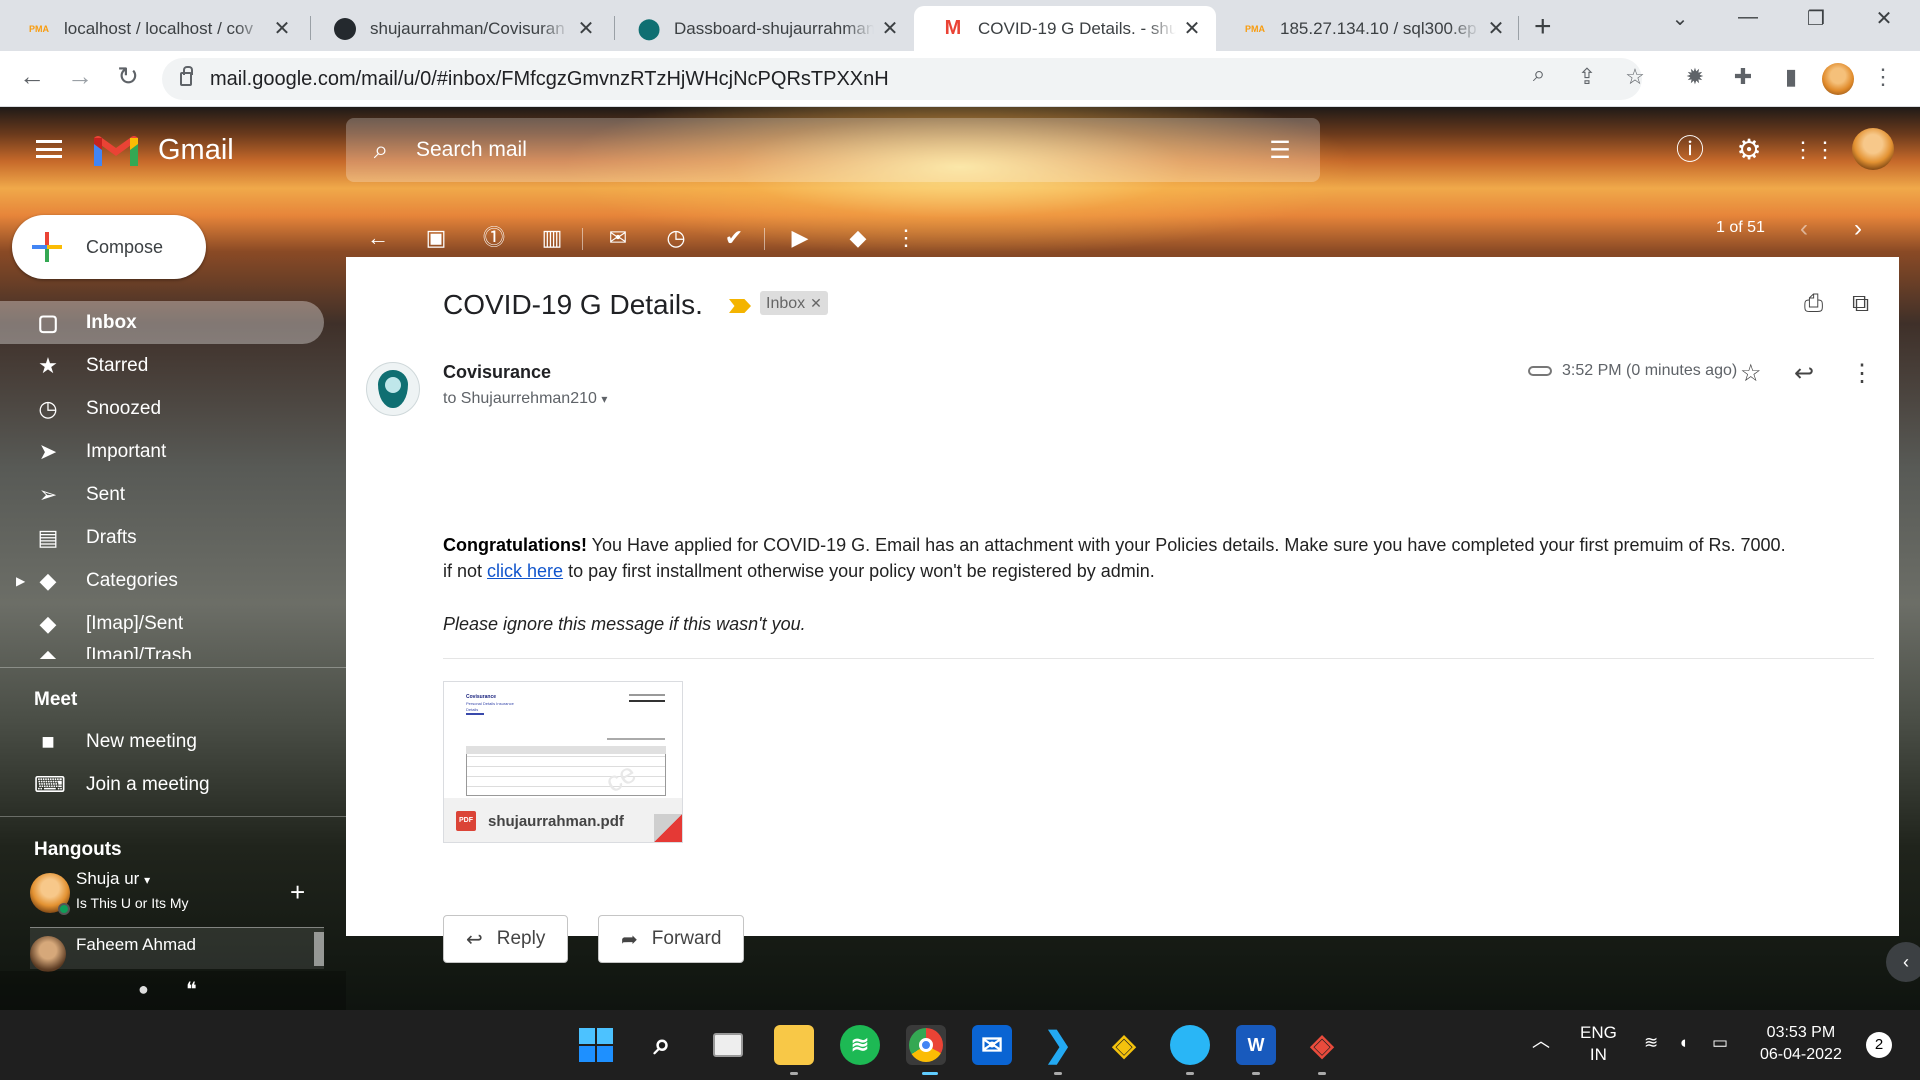 The image size is (1920, 1080). Describe the element at coordinates (1860, 304) in the screenshot. I see `open-new-window-icon: ⧉` at that location.